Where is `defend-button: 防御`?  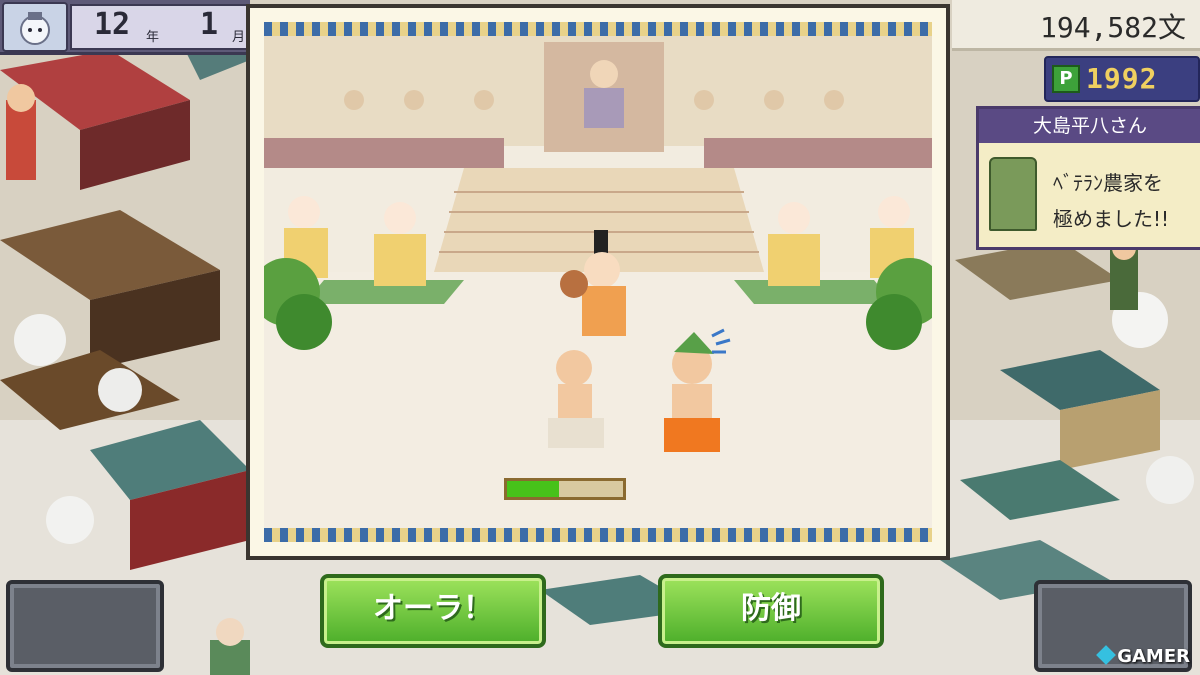
defend-button: 防御 is located at coordinates (771, 611).